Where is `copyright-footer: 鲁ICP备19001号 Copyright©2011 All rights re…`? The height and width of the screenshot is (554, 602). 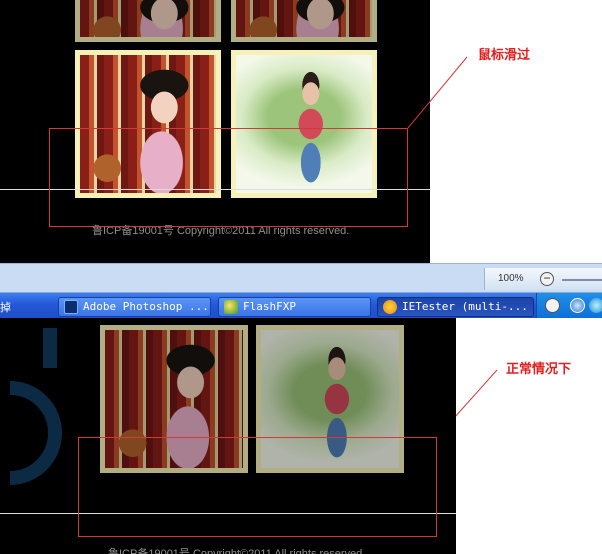
copyright-footer: 鲁ICP备19001号 Copyright©2011 All rights re… is located at coordinates (237, 551).